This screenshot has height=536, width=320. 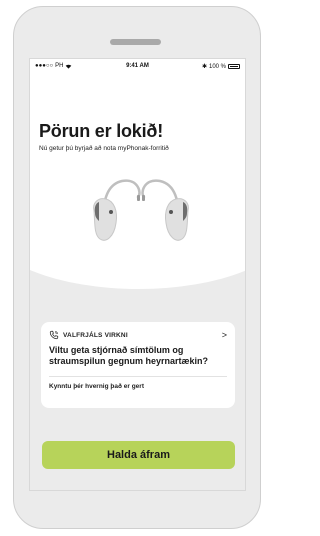 What do you see at coordinates (234, 66) in the screenshot?
I see `battery-icon` at bounding box center [234, 66].